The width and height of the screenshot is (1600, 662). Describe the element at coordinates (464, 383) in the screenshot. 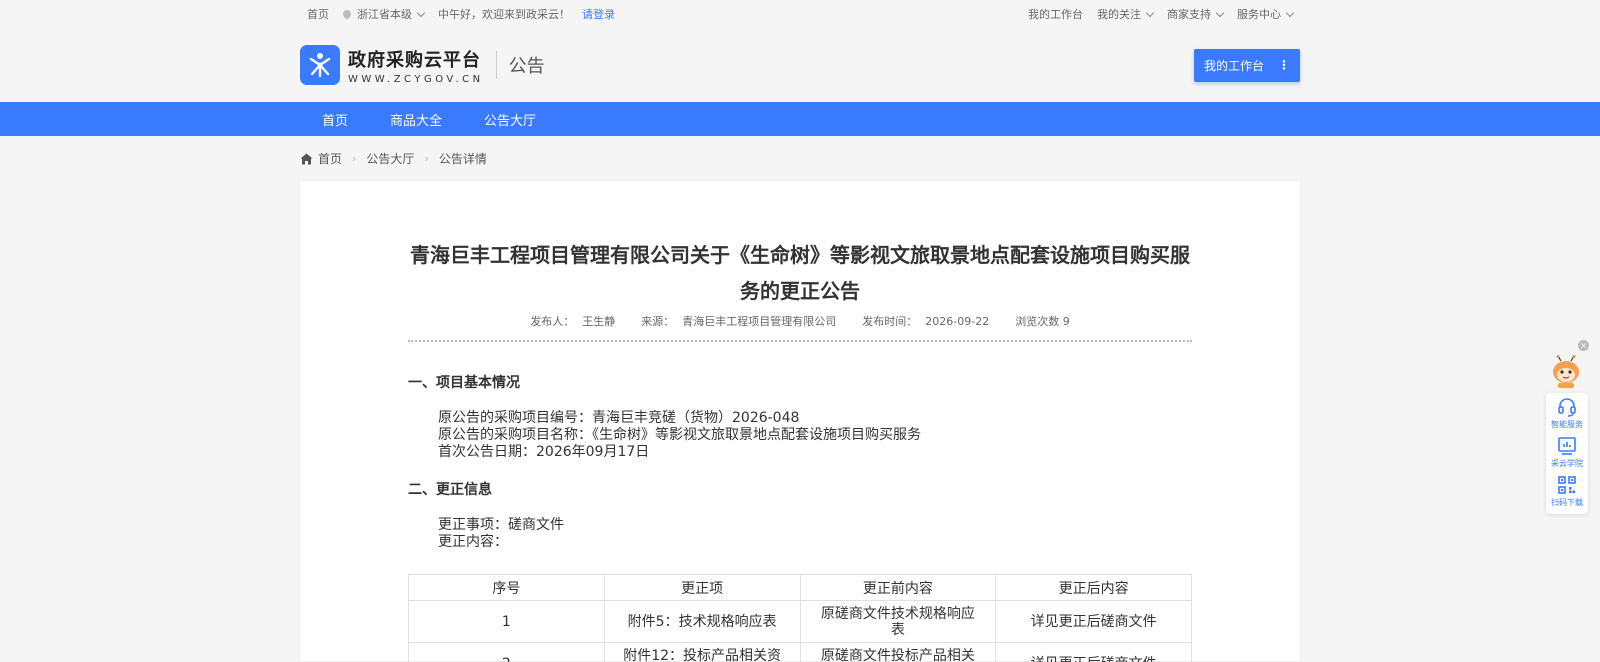

I see `section-heading: 一、项目基本情况` at that location.